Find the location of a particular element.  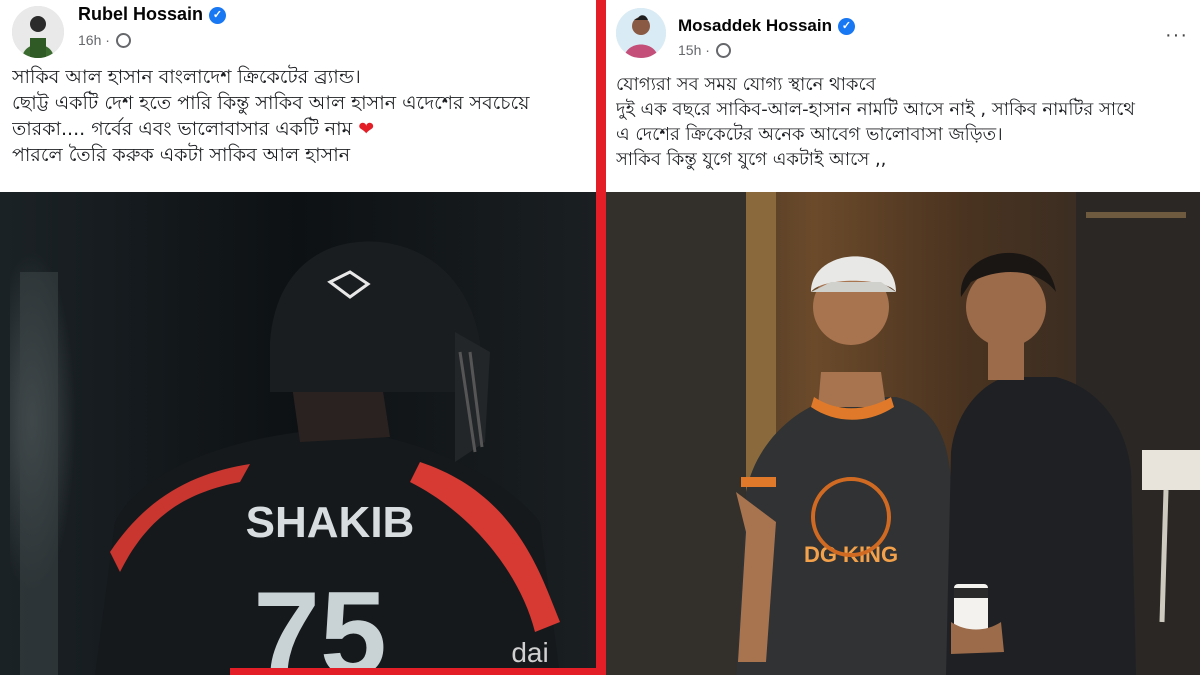

post-header: Rubel Hossain ✓ 16h · is located at coordinates (298, 30).